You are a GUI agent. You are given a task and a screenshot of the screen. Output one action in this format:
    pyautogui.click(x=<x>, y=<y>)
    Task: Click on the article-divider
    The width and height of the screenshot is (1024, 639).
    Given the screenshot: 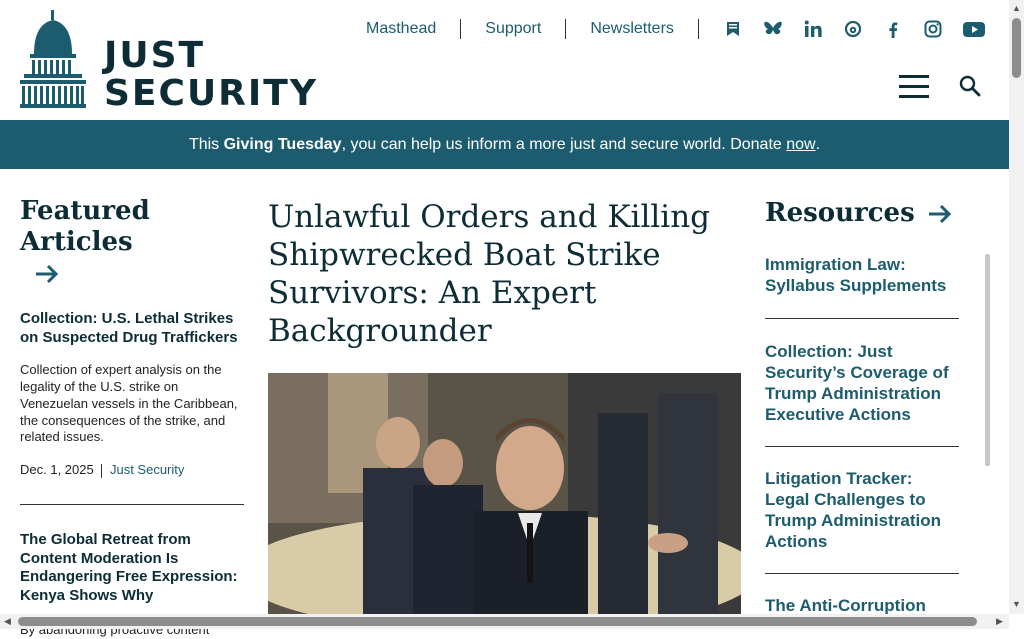 What is the action you would take?
    pyautogui.click(x=132, y=504)
    